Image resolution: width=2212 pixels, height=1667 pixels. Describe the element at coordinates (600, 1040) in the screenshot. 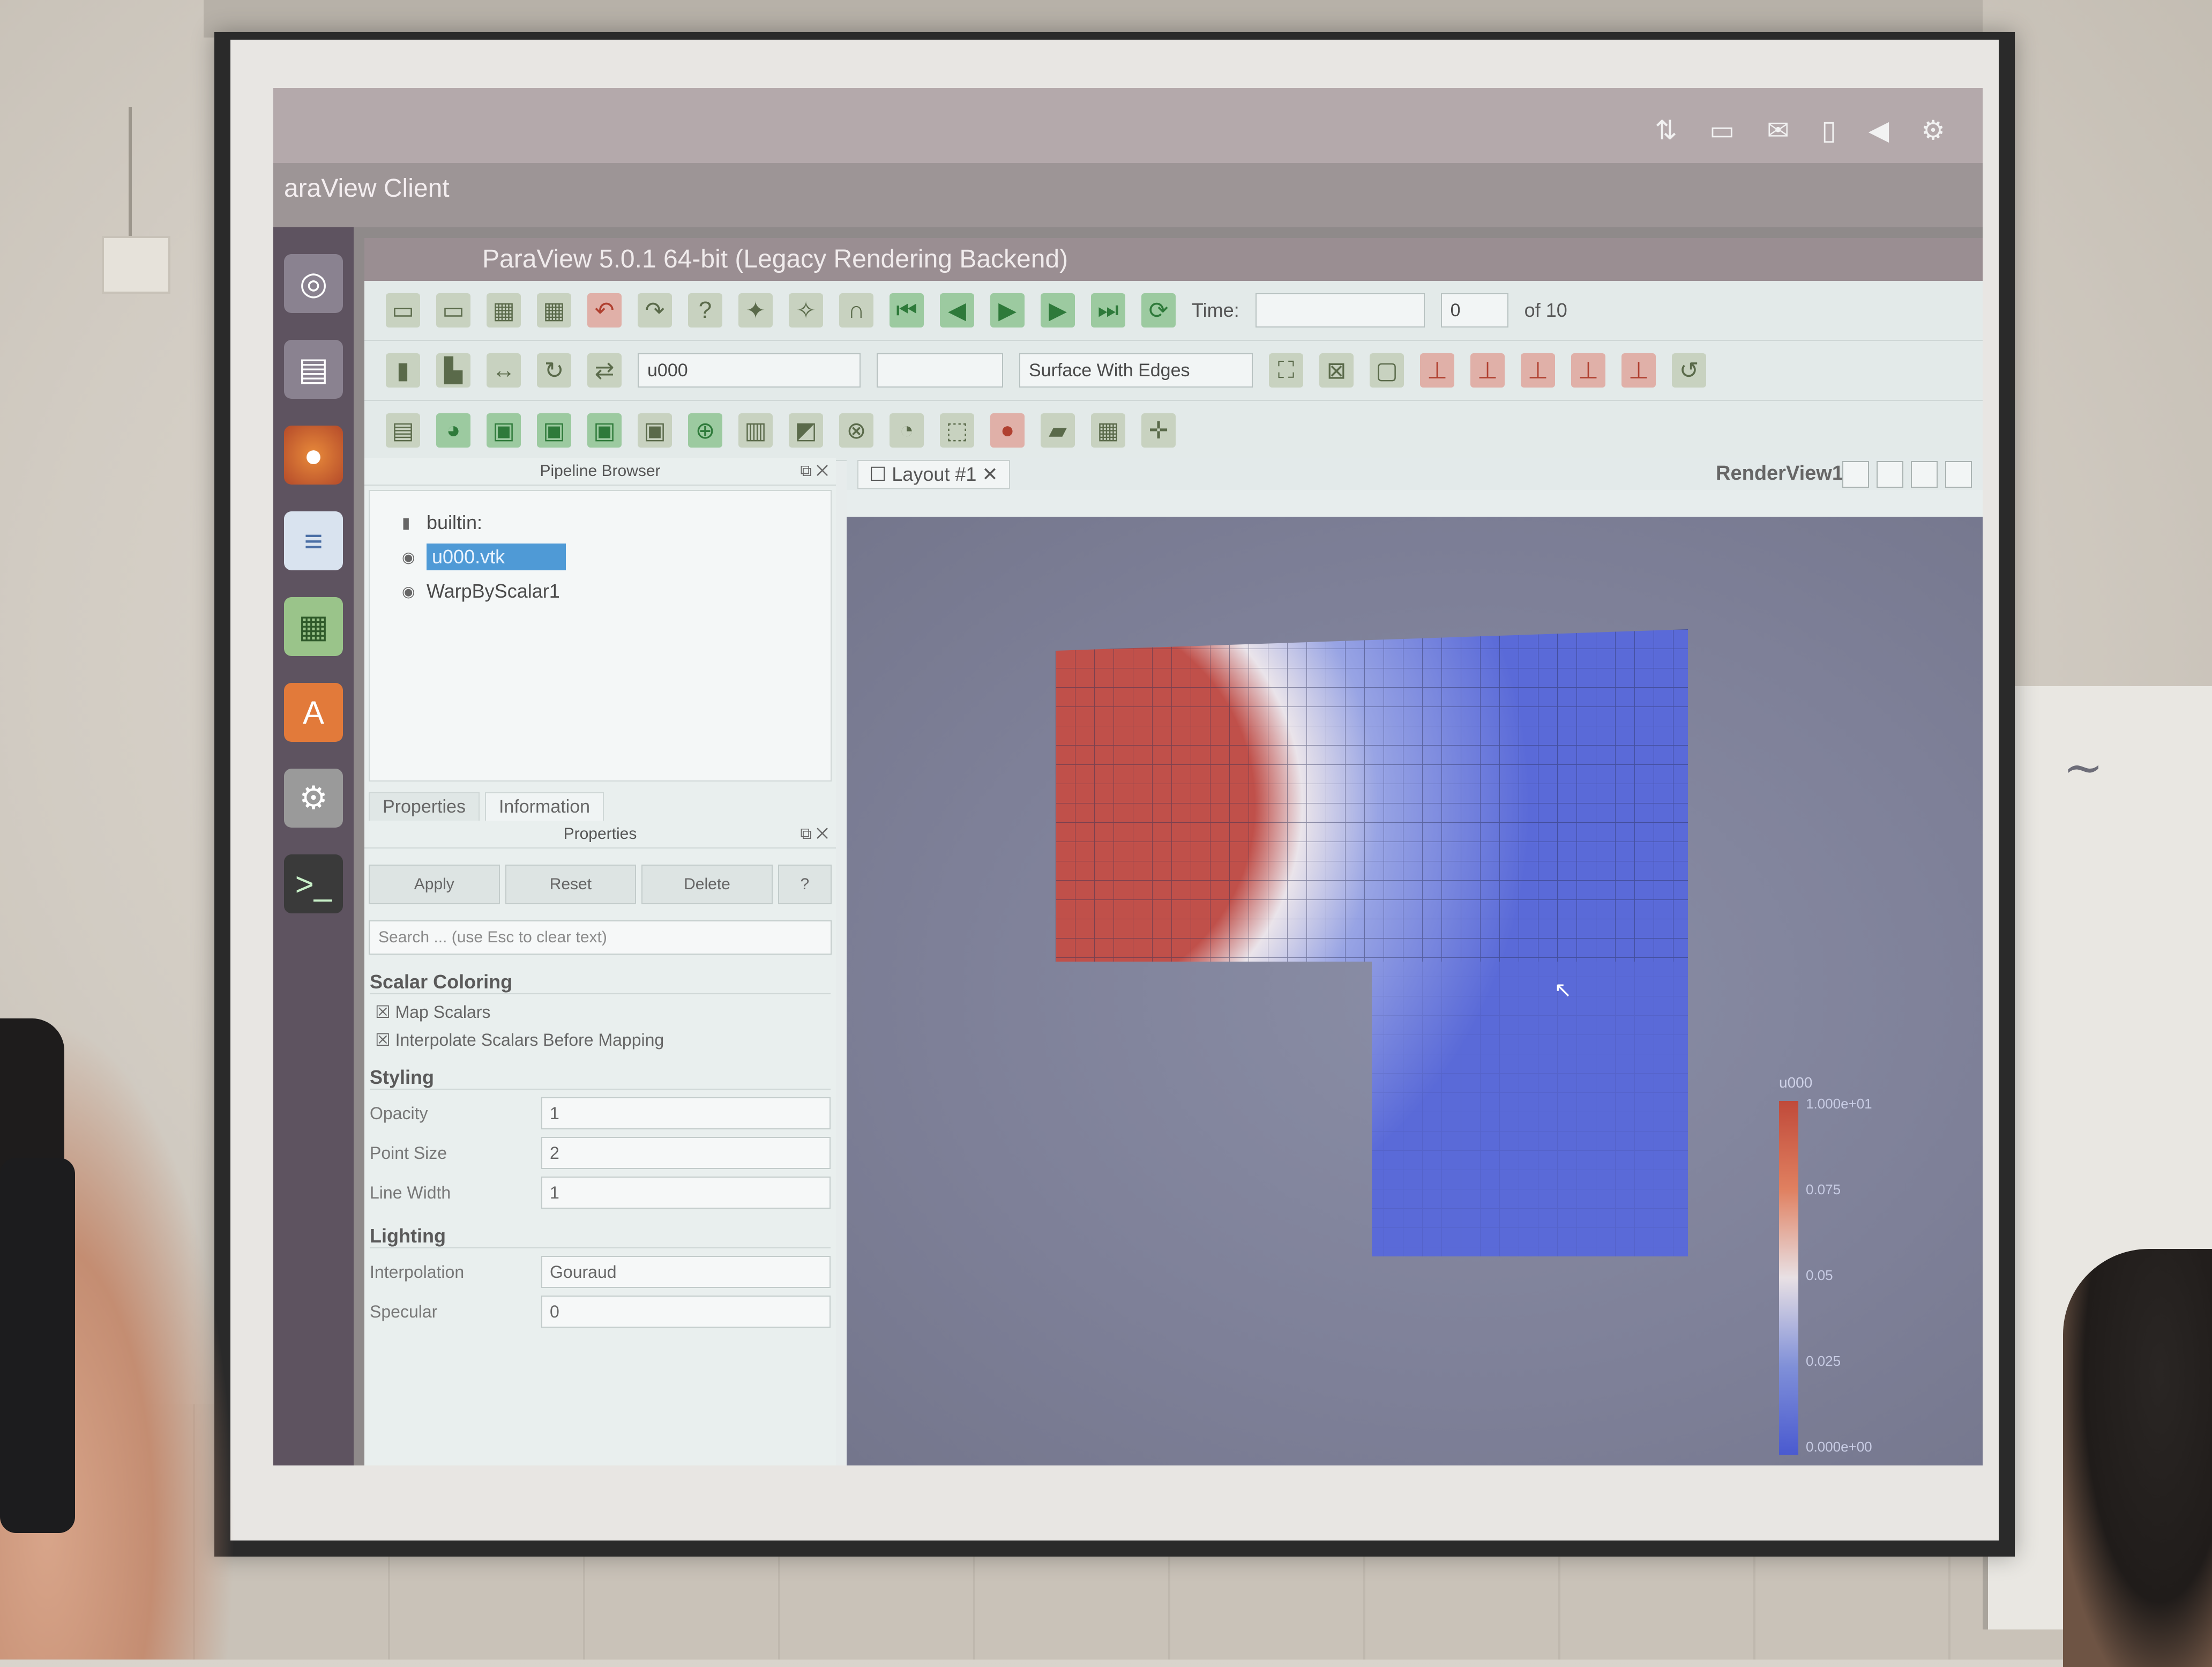

I see `interpolate-scalars-checkbox: ☒ Interpolate Scalars Before Mapping` at that location.